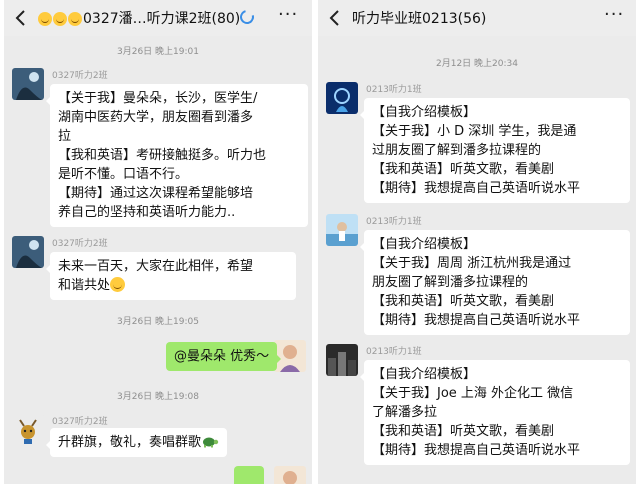 The image size is (640, 484). What do you see at coordinates (158, 397) in the screenshot?
I see `timestamp: 3月26日 晚上19:08` at bounding box center [158, 397].